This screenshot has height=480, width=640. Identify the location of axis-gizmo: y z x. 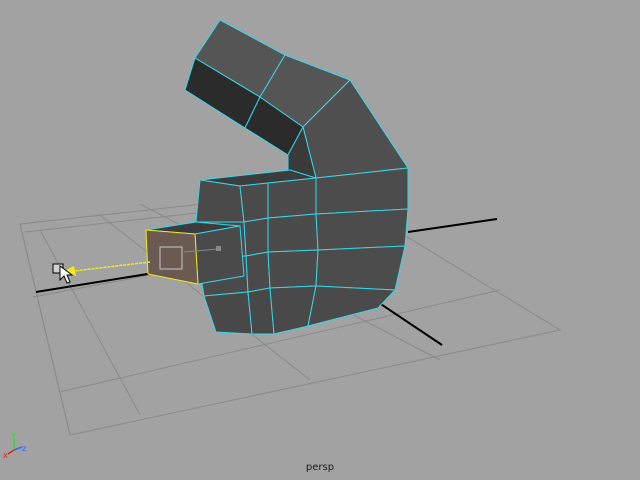
(14, 445).